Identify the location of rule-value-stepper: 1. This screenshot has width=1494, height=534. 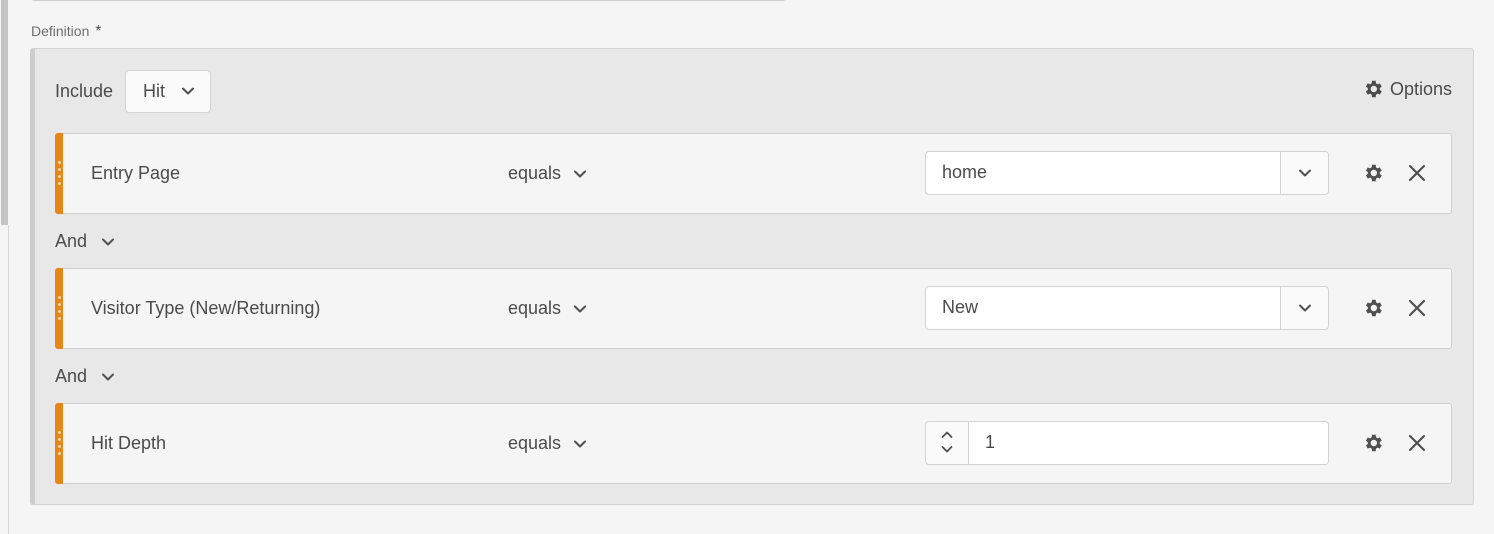
(1127, 443).